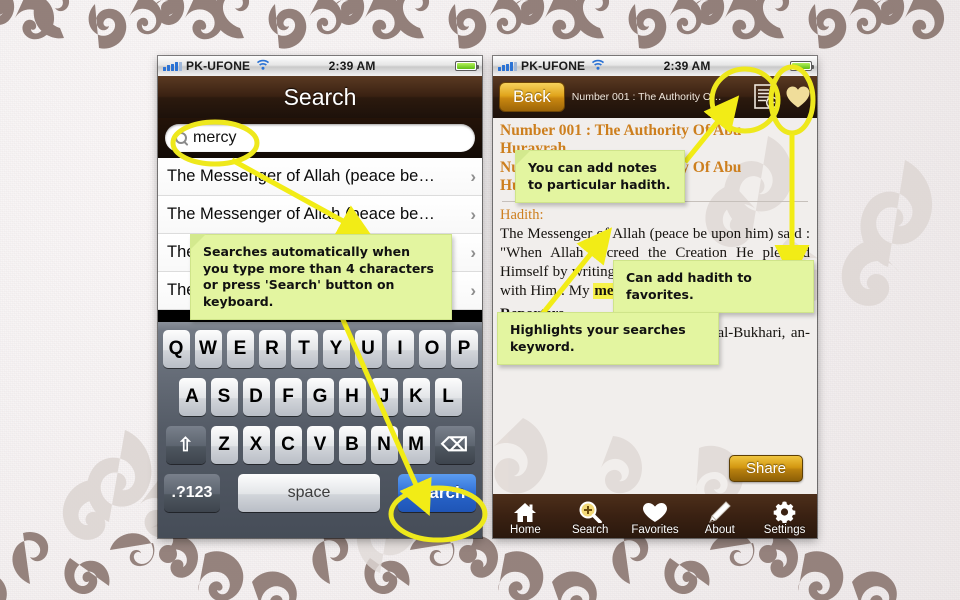  I want to click on key-z: Z, so click(224, 445).